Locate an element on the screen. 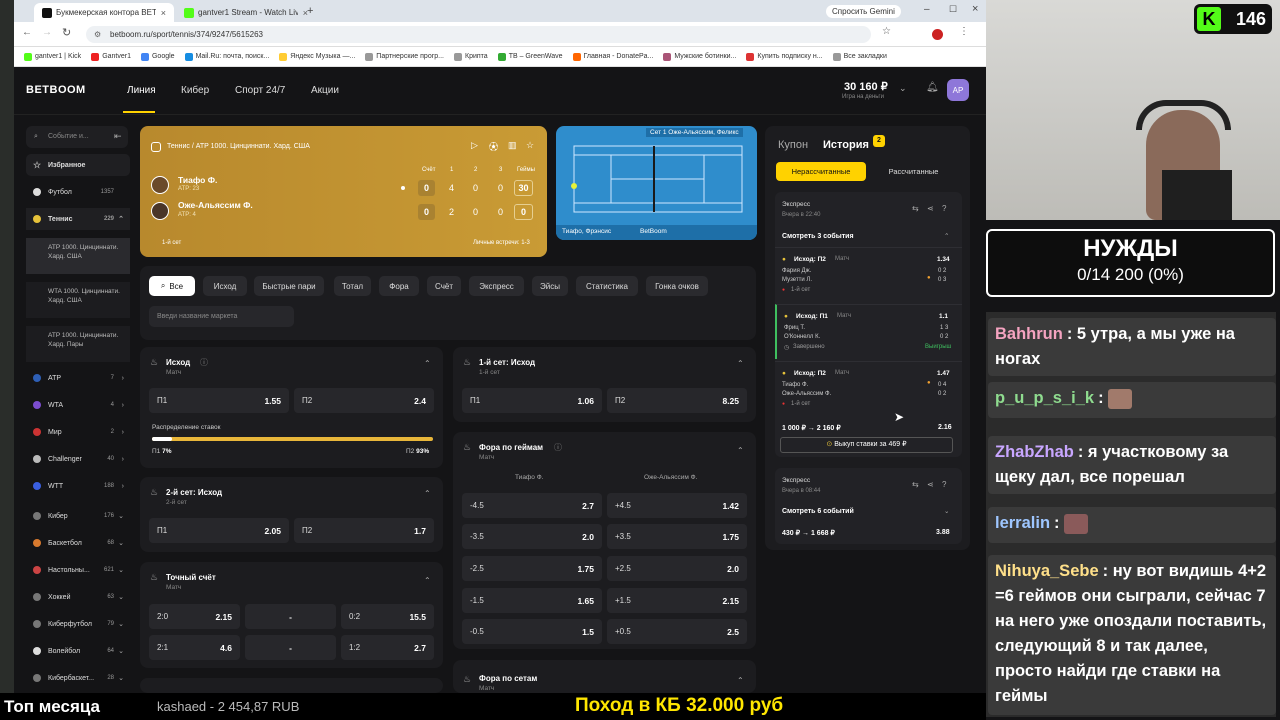 The height and width of the screenshot is (720, 1280). toggle-events: Смотреть 6 событий is located at coordinates (818, 511).